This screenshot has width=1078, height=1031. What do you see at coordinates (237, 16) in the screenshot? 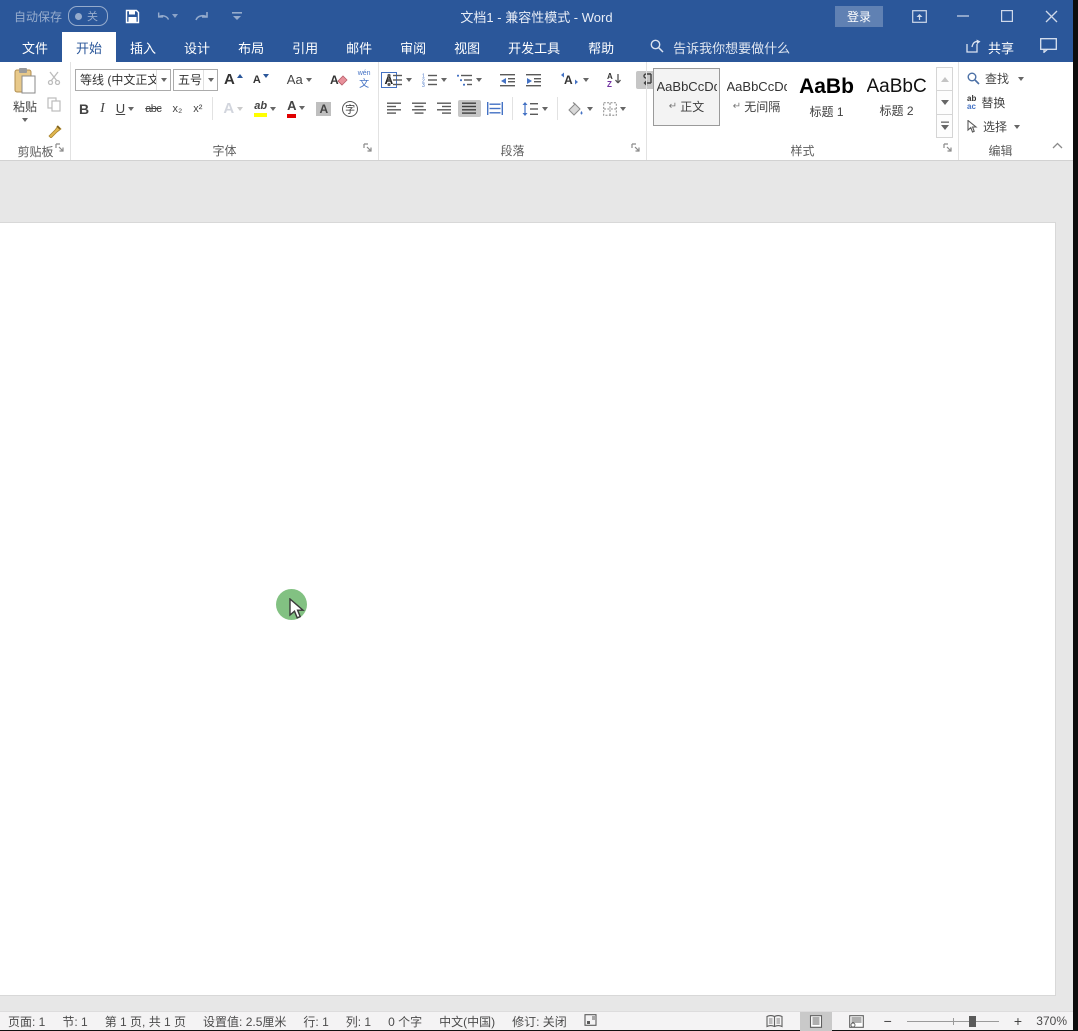
I see `customize-qat-icon` at bounding box center [237, 16].